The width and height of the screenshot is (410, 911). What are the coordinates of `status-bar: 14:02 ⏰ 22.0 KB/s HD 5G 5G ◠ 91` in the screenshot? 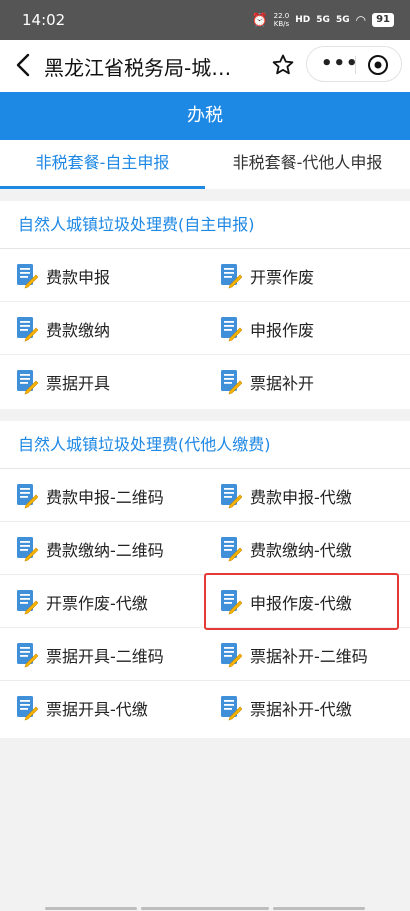 It's located at (205, 20).